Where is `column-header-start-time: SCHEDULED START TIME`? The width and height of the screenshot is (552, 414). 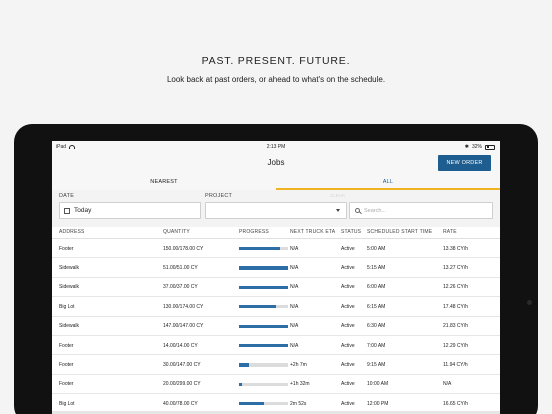
column-header-start-time: SCHEDULED START TIME is located at coordinates (399, 232).